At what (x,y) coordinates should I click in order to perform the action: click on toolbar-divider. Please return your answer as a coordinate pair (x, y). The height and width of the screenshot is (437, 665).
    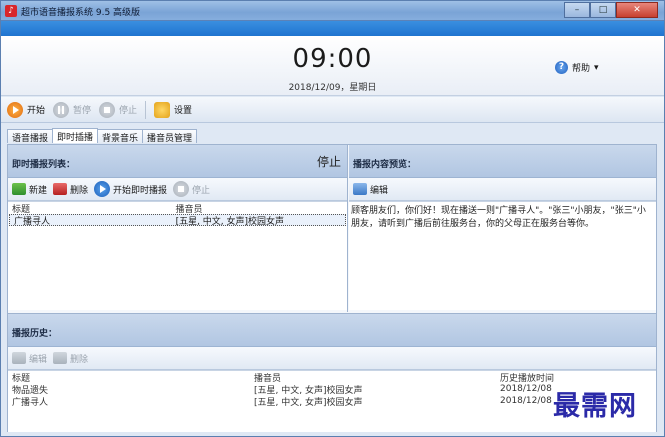
    Looking at the image, I should click on (146, 109).